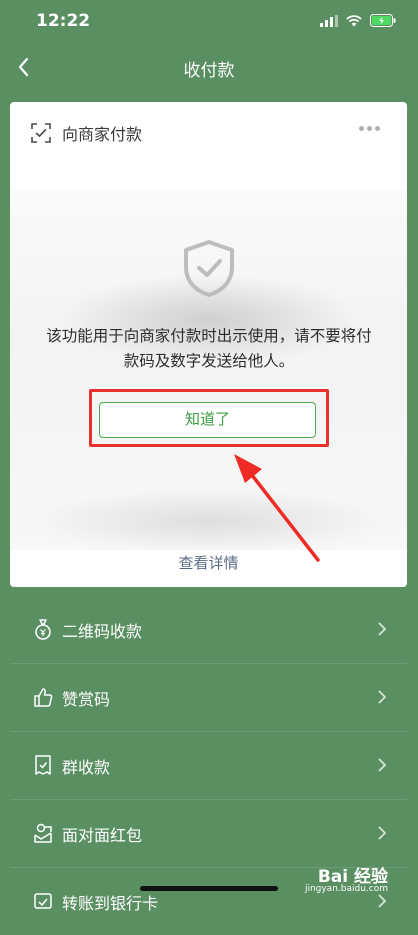 This screenshot has width=418, height=935. I want to click on red-highlight-box, so click(209, 418).